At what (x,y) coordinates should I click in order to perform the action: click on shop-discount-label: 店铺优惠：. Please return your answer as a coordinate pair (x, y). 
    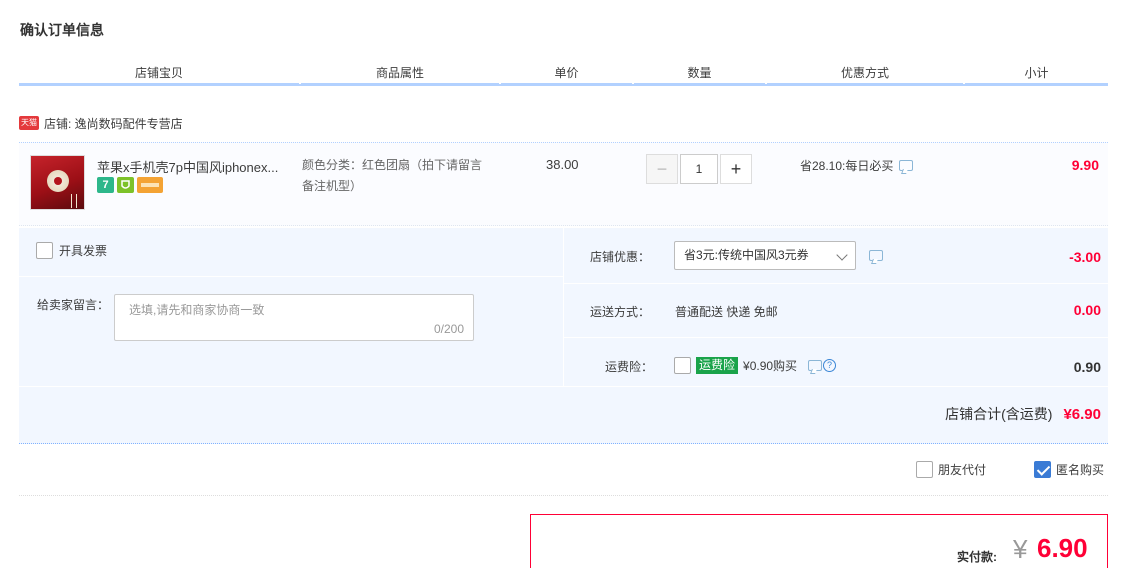
    Looking at the image, I should click on (620, 257).